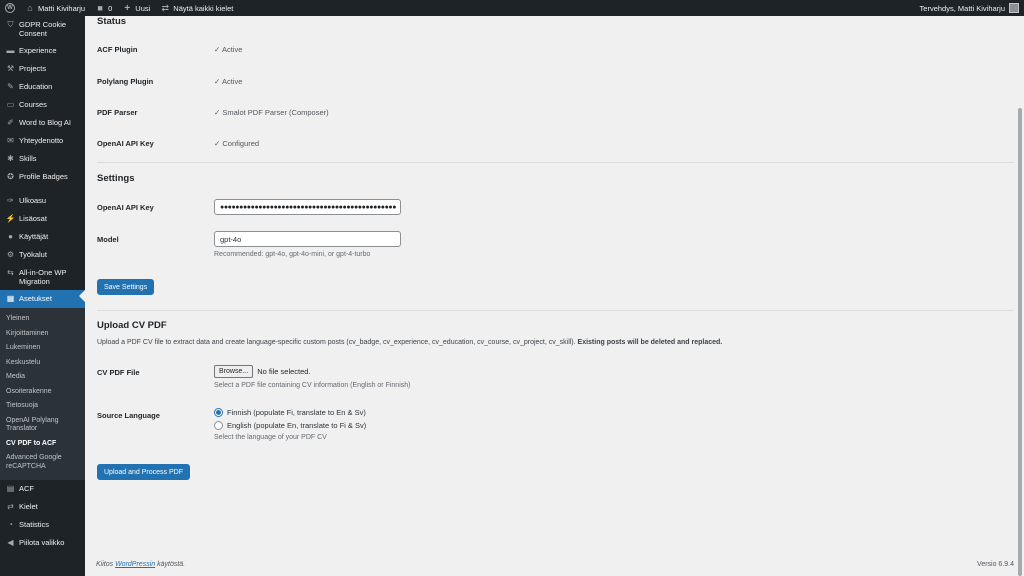 The image size is (1024, 576). I want to click on menu-item-ulkoasu: ✑ Ulkoasu, so click(42, 201).